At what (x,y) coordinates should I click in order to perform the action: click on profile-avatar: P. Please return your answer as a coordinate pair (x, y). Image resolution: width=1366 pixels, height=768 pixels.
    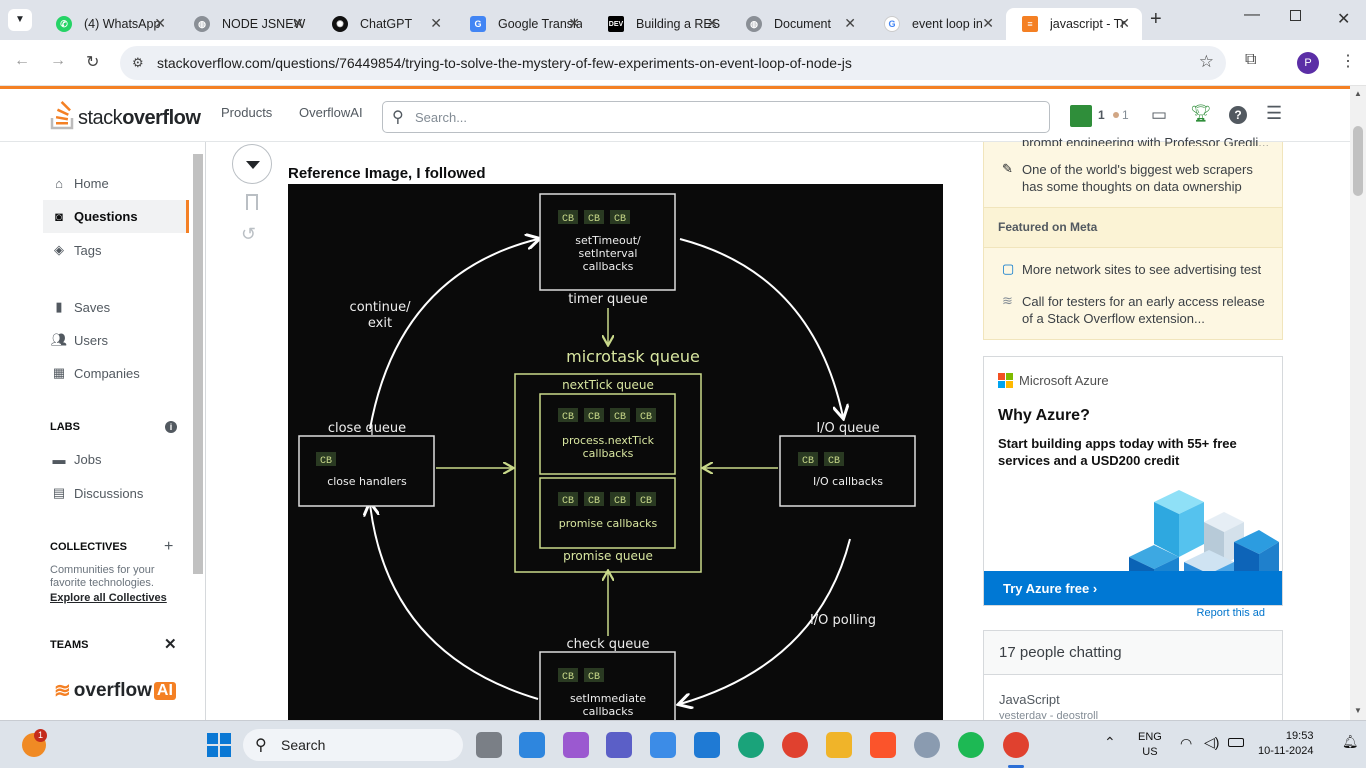
    Looking at the image, I should click on (1308, 63).